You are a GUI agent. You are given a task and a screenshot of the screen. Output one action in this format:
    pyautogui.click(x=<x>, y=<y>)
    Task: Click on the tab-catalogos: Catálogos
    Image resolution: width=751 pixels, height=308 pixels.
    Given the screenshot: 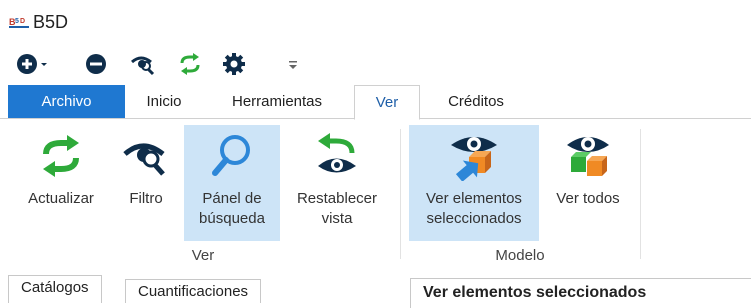 What is the action you would take?
    pyautogui.click(x=55, y=289)
    